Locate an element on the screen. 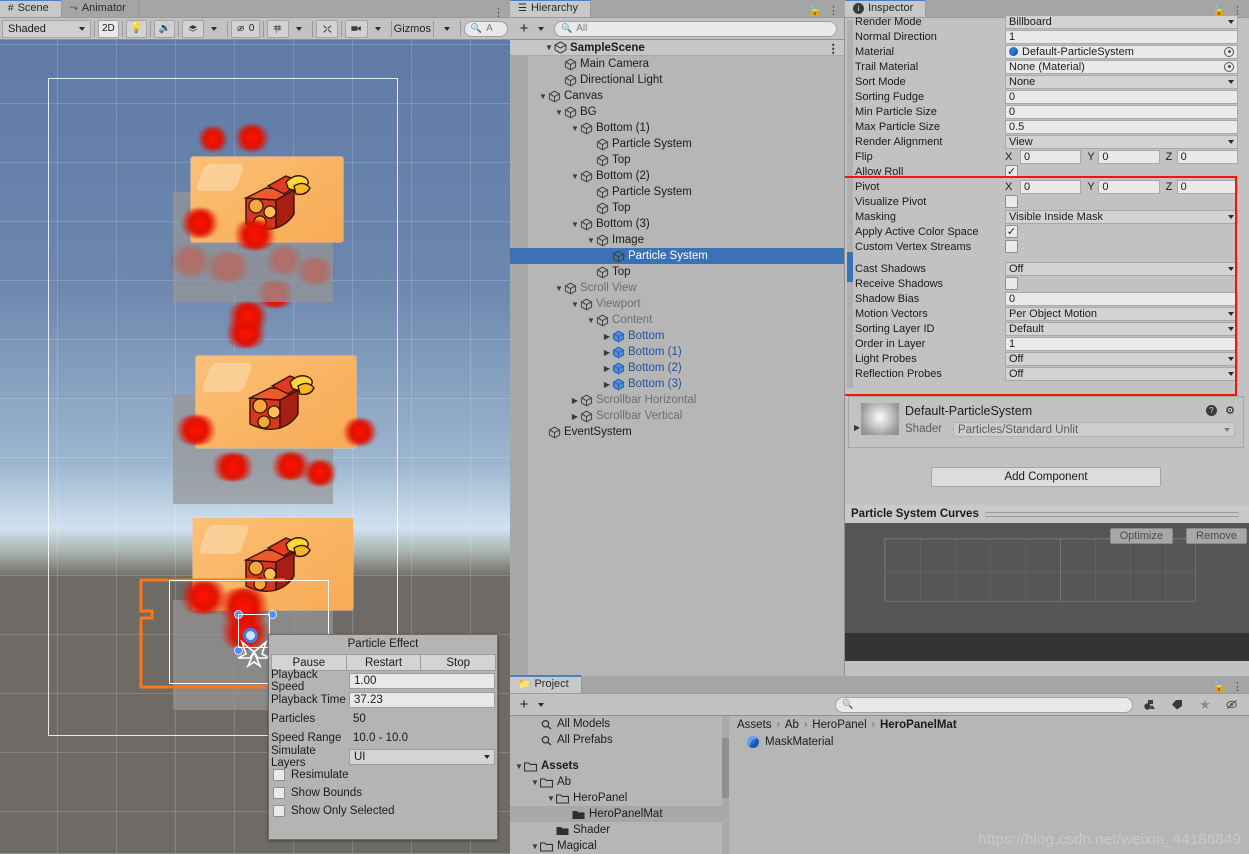 This screenshot has height=854, width=1249. hierarchy-item: ▶Top is located at coordinates (677, 208).